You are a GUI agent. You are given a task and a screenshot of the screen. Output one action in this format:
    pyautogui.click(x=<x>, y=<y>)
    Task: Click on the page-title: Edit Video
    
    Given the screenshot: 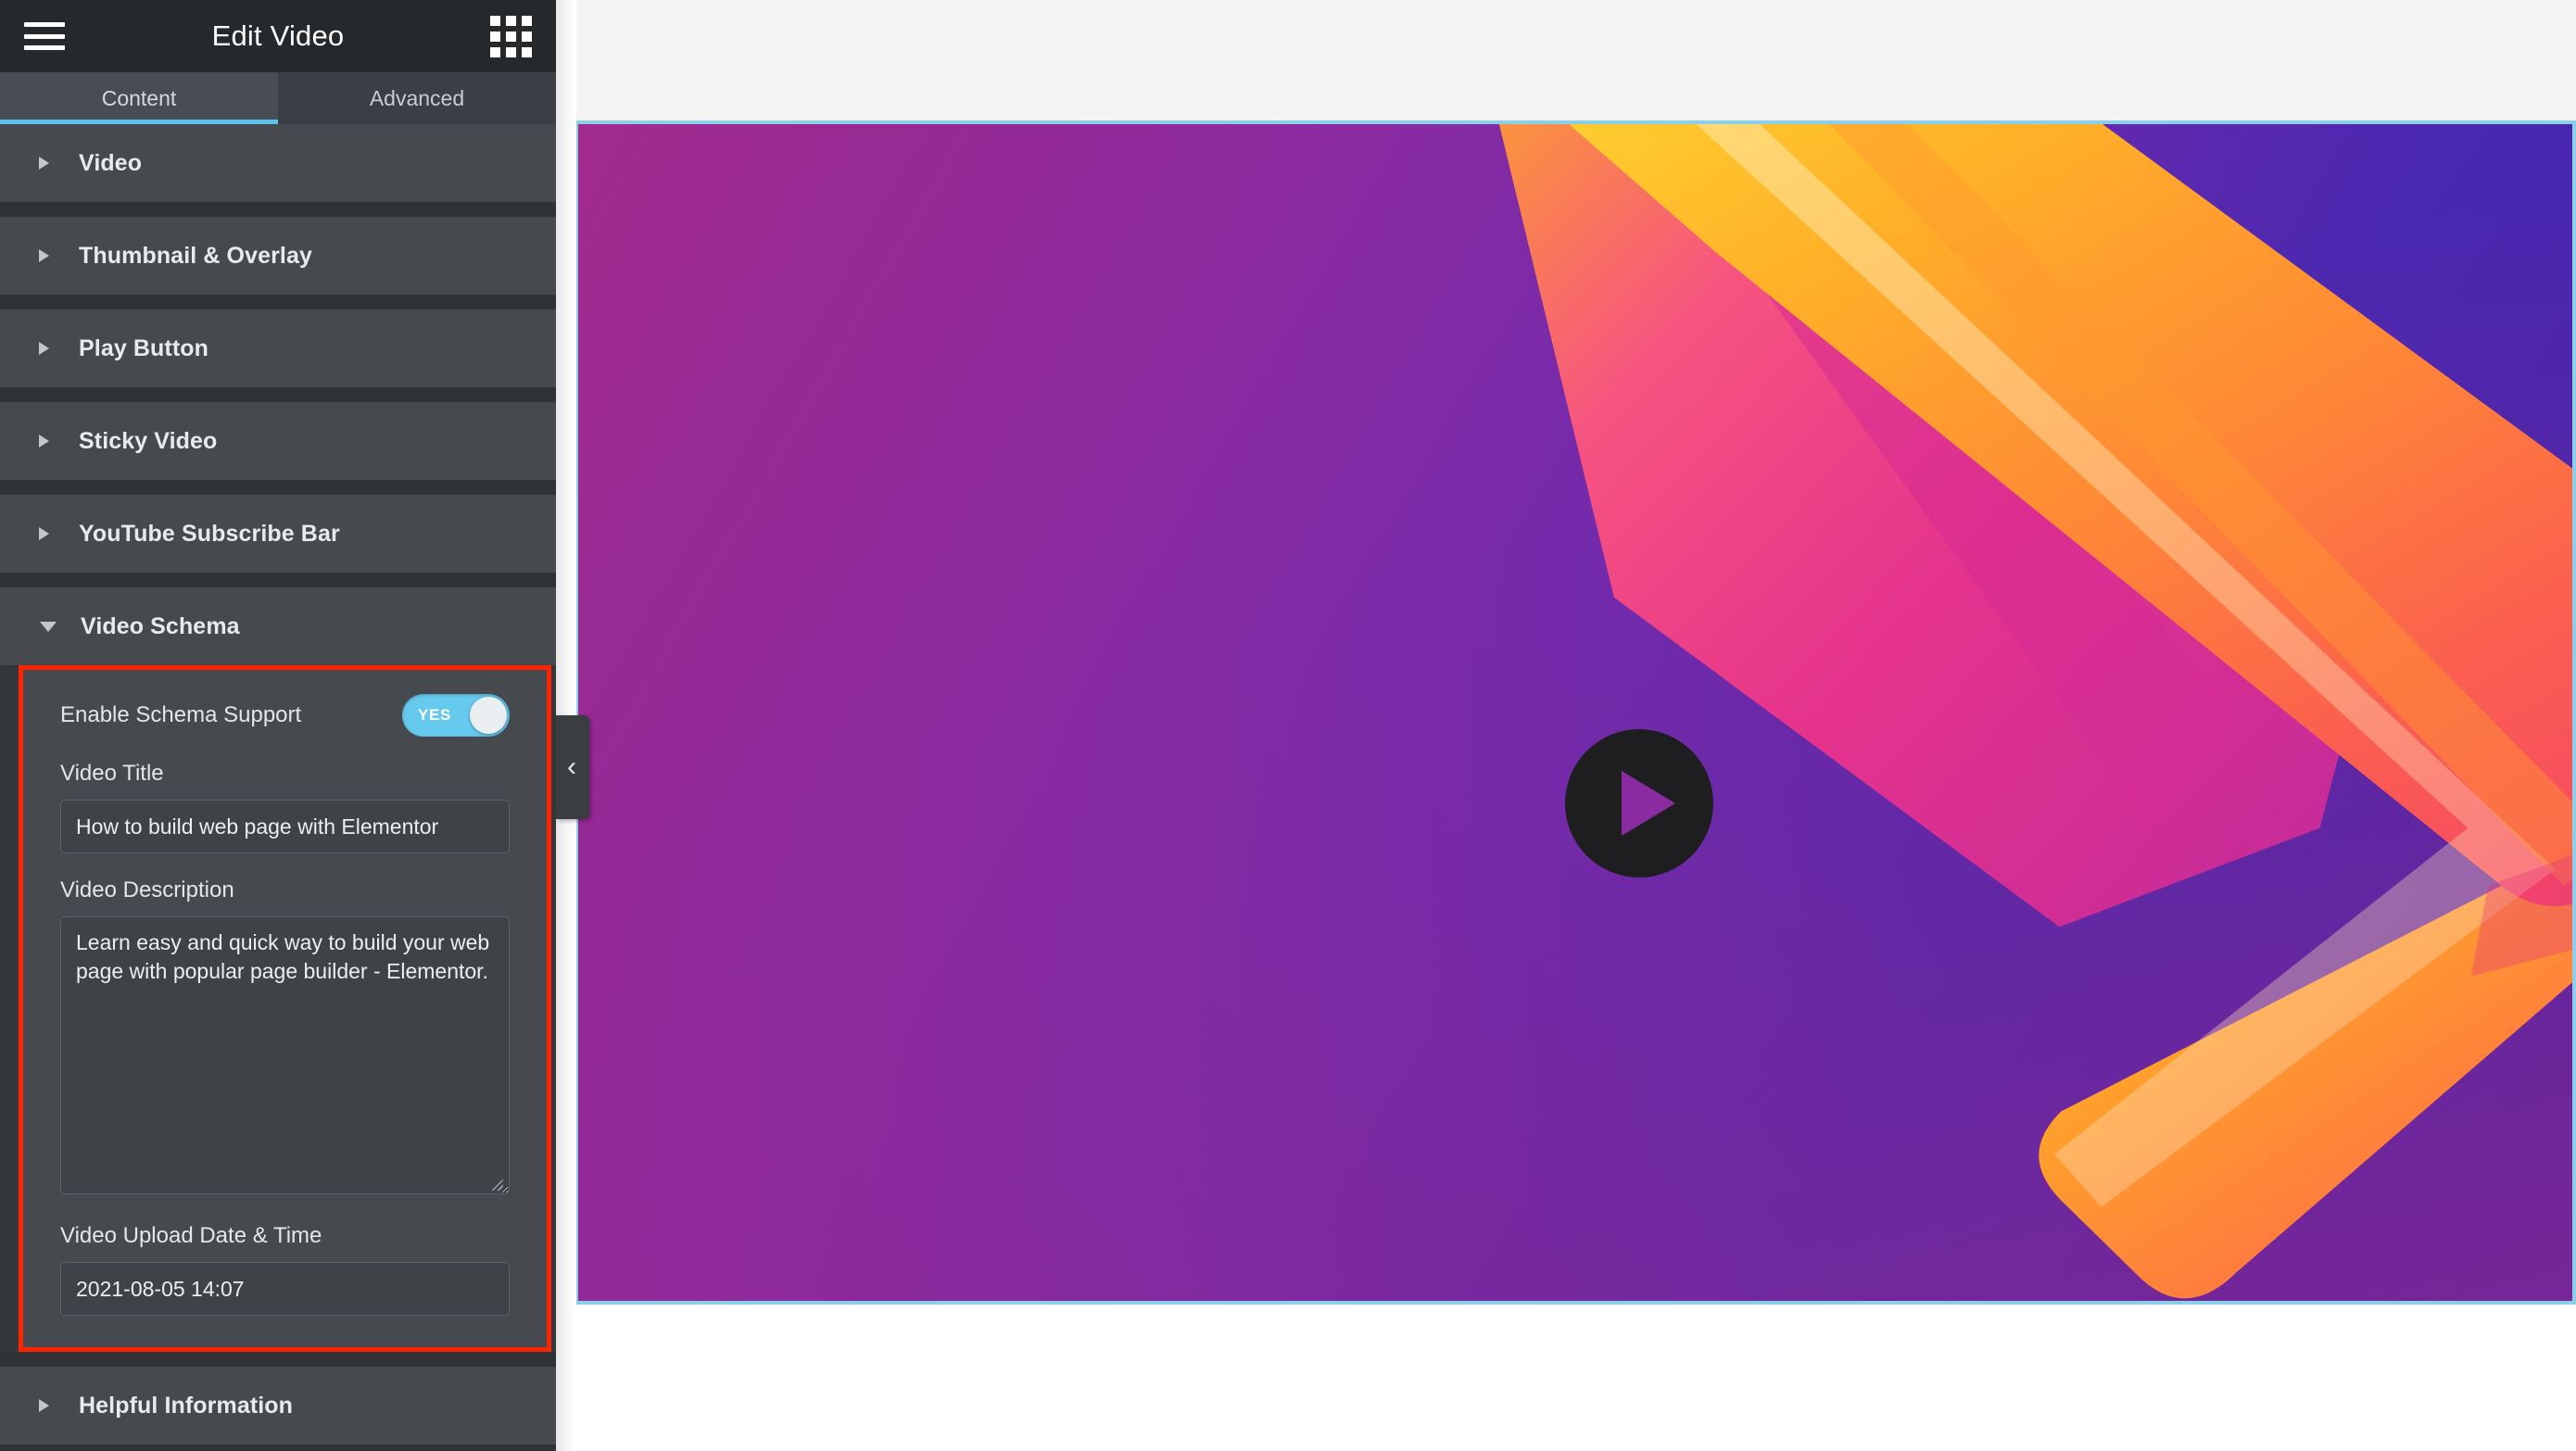 What is the action you would take?
    pyautogui.click(x=278, y=35)
    